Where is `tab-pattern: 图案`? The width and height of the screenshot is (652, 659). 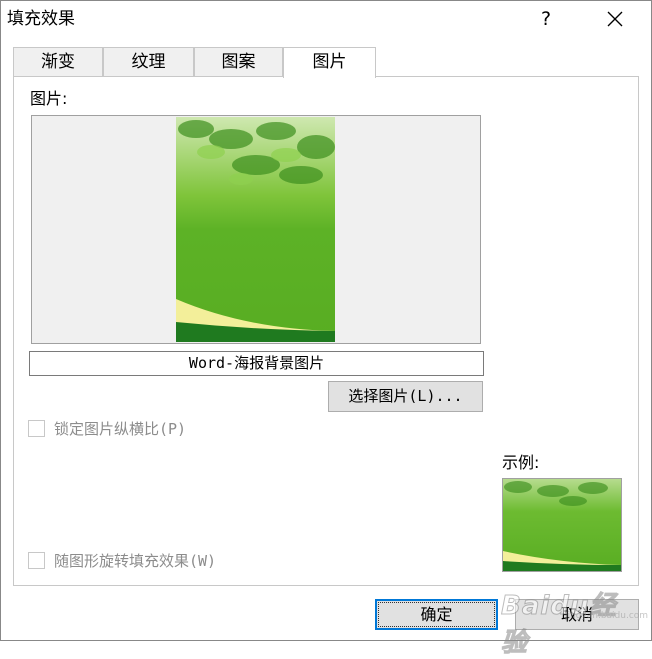 tab-pattern: 图案 is located at coordinates (238, 61).